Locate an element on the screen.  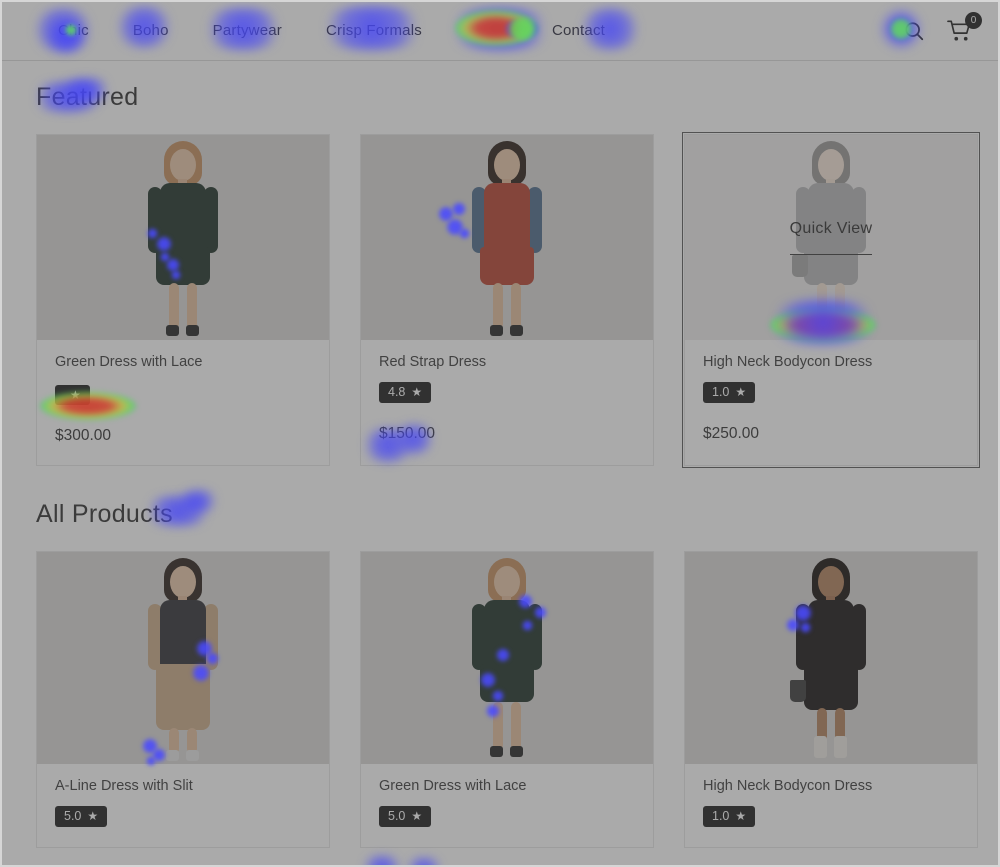
rating-value: 4.8 is located at coordinates (397, 392).